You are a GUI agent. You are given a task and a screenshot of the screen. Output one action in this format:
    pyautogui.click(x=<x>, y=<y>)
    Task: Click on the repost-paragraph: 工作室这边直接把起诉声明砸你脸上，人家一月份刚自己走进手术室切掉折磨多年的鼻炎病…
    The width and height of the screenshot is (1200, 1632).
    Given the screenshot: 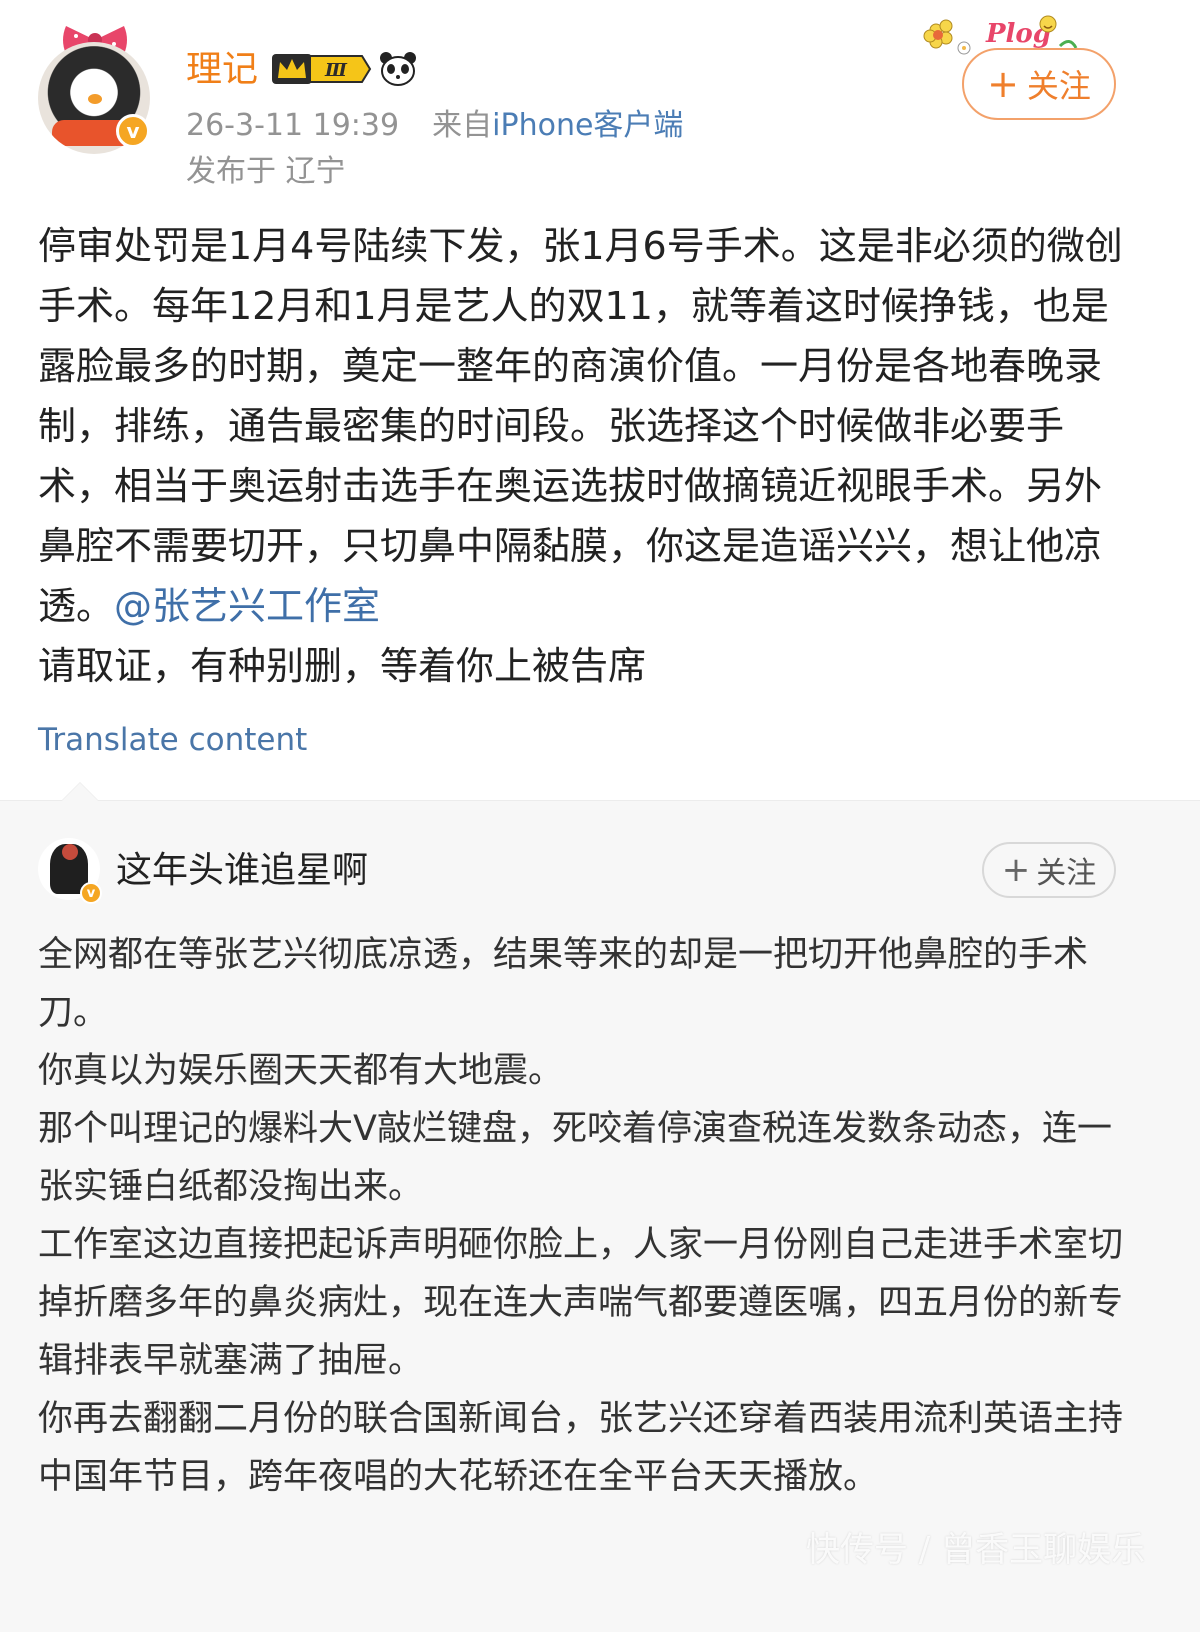 What is the action you would take?
    pyautogui.click(x=581, y=1303)
    